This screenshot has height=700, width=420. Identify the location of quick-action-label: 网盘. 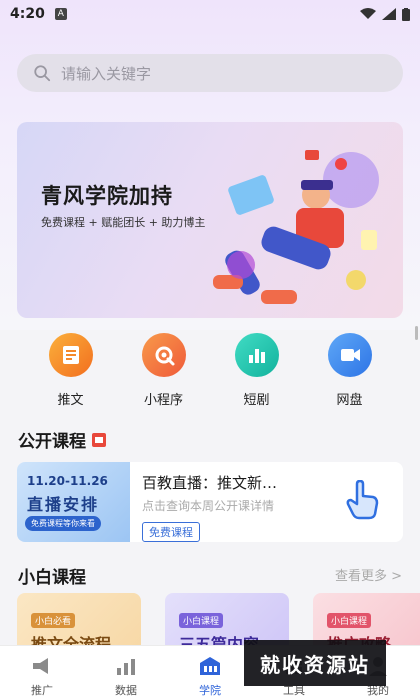
(349, 400).